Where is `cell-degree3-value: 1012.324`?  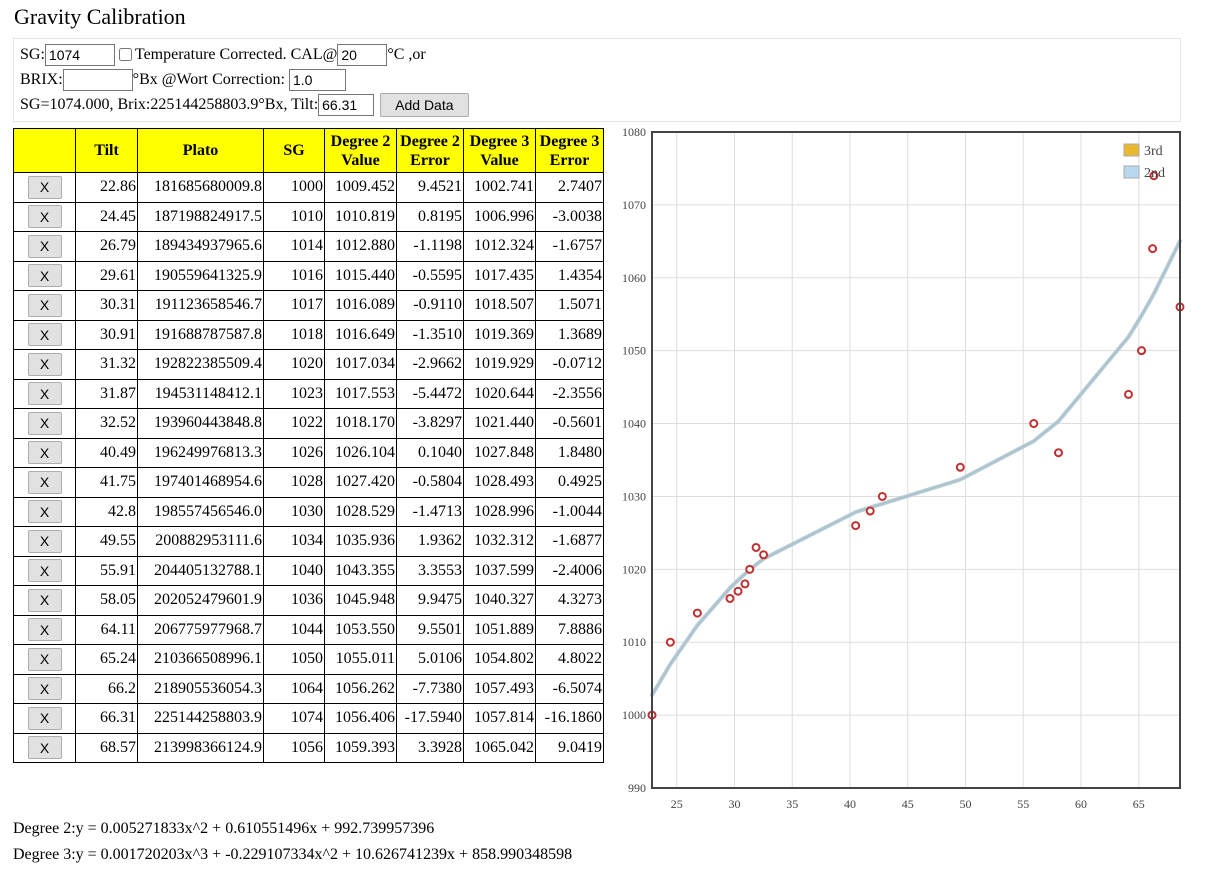
cell-degree3-value: 1012.324 is located at coordinates (499, 246).